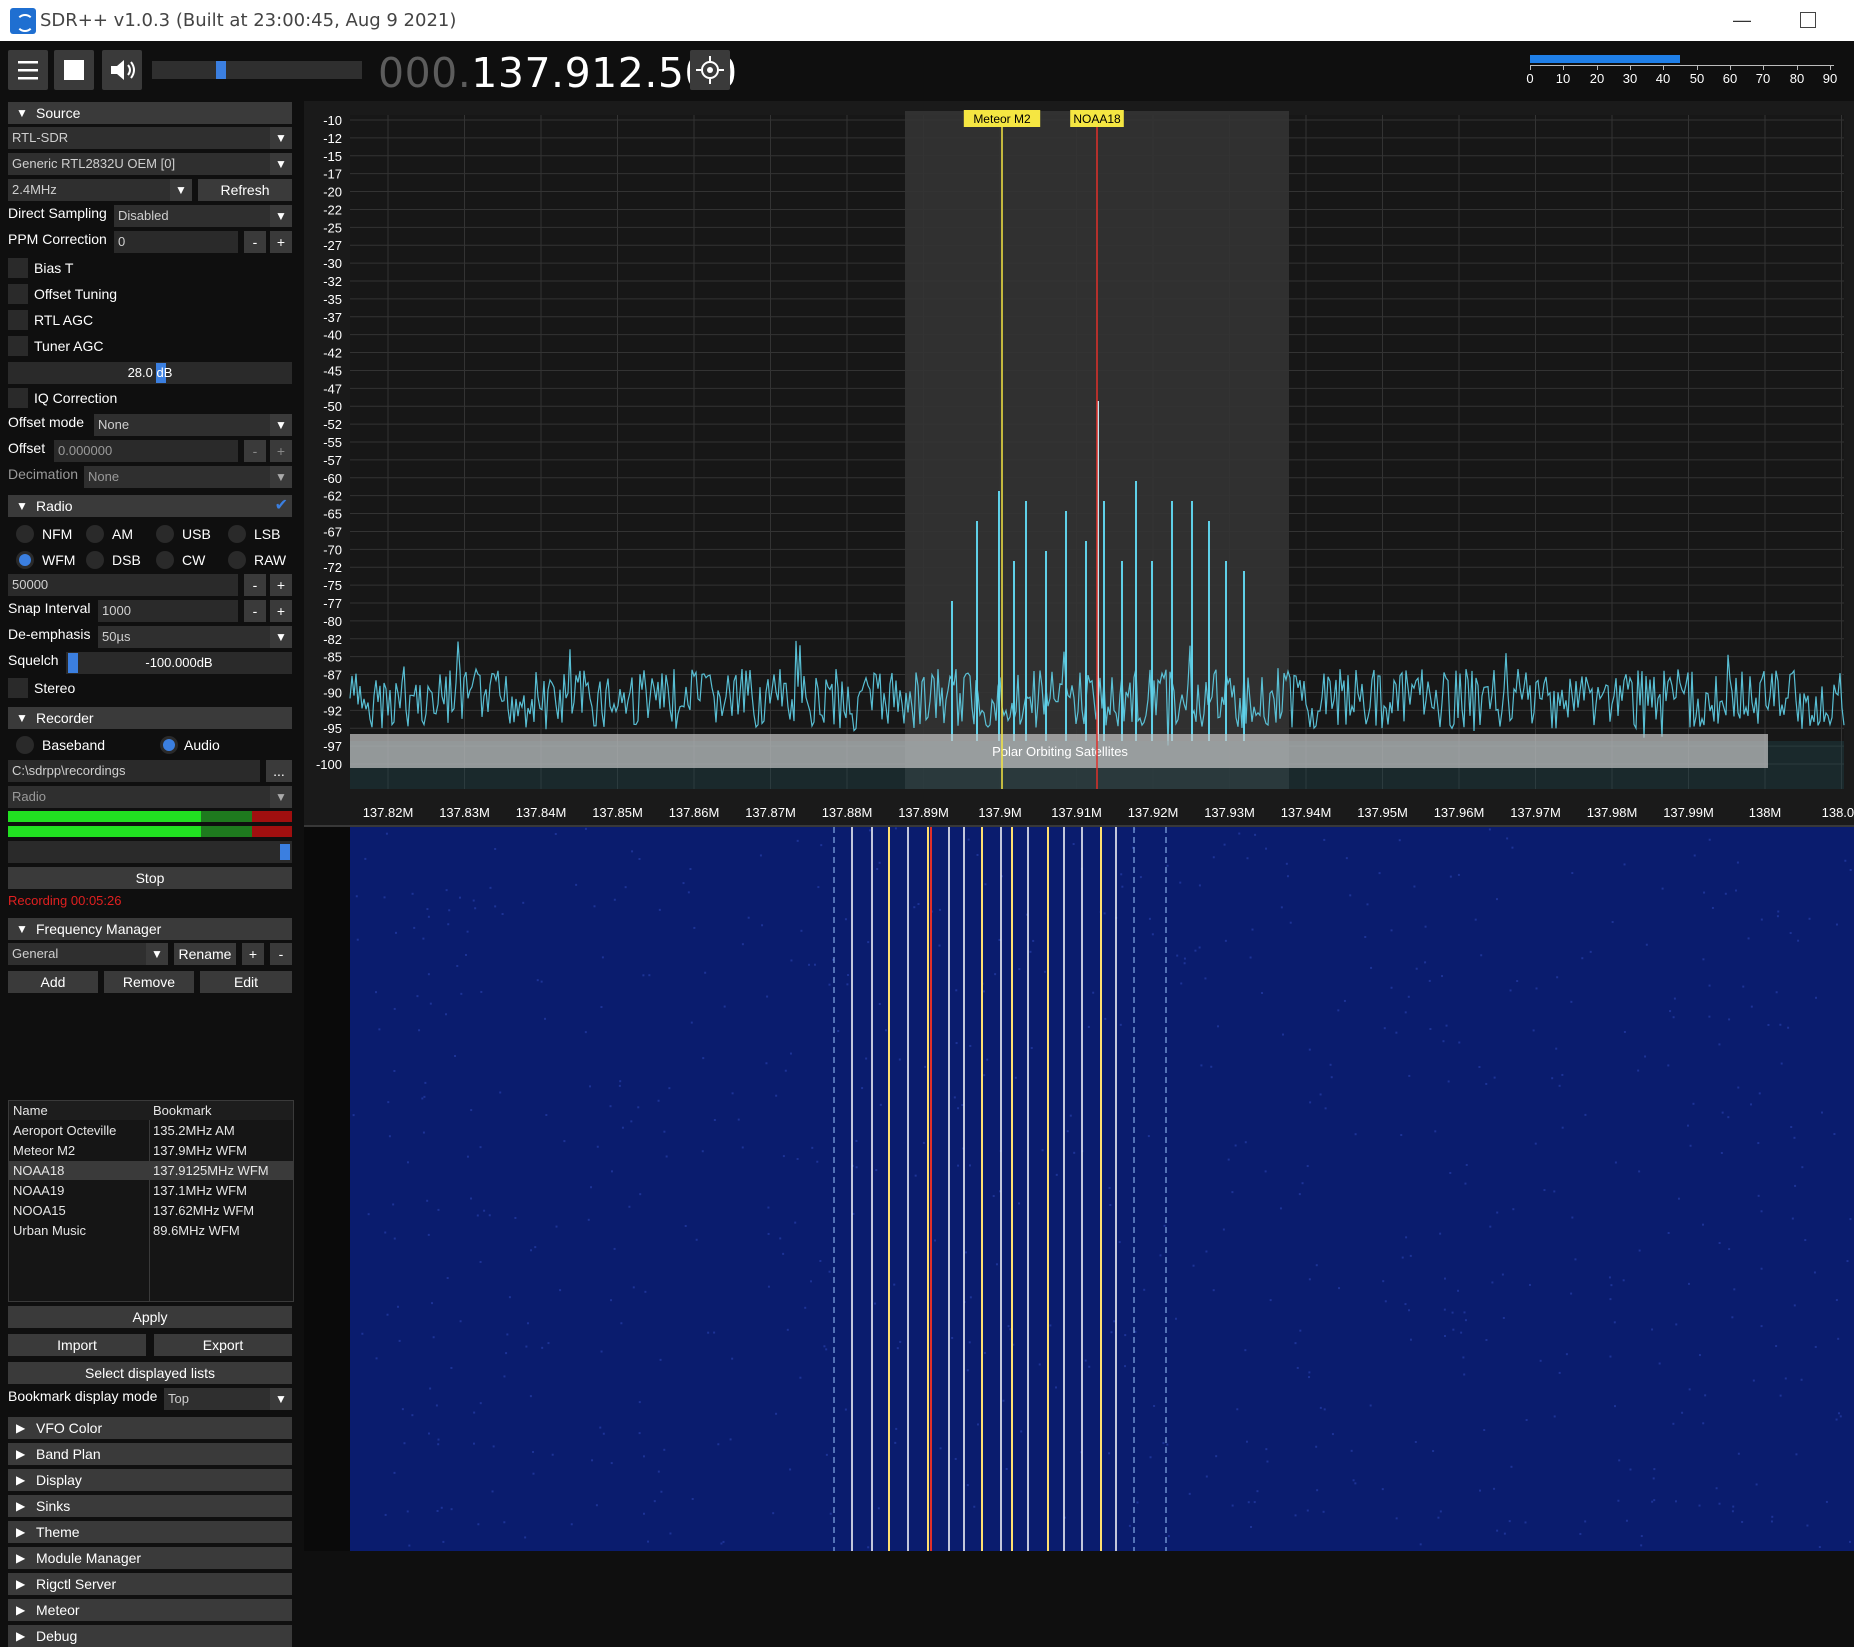 The width and height of the screenshot is (1854, 1647). I want to click on source-type-select: RTL-SDR ▼, so click(150, 138).